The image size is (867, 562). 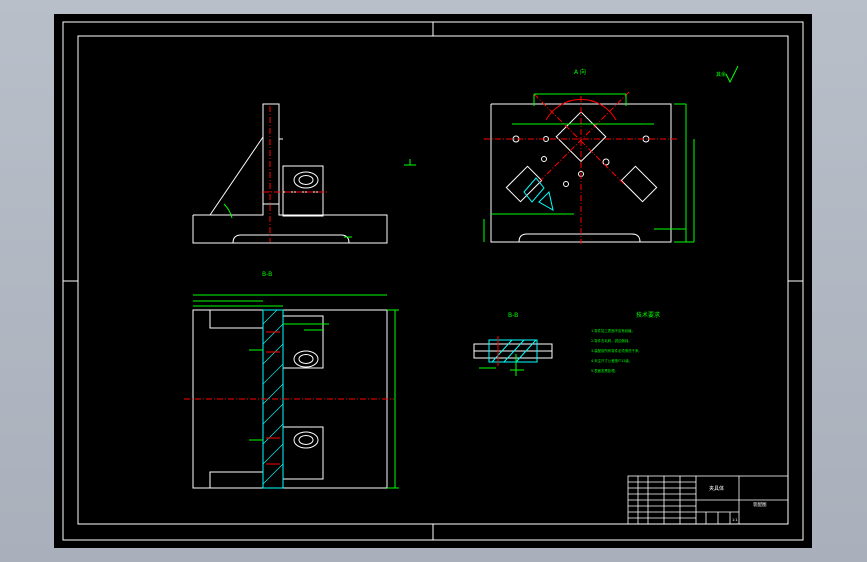 I want to click on view-a-label: A 向, so click(x=580, y=72).